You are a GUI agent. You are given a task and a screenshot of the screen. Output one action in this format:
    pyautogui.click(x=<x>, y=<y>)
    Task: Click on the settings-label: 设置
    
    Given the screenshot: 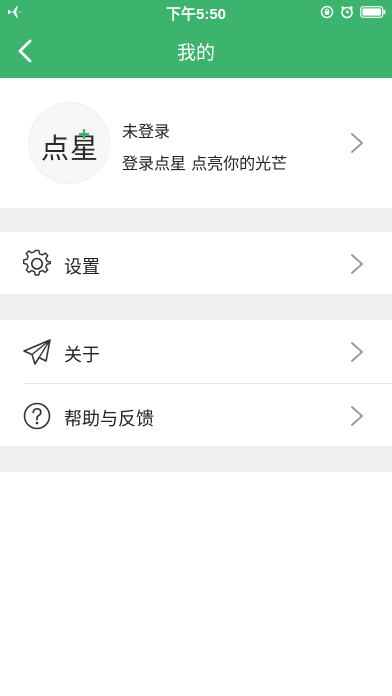 What is the action you would take?
    pyautogui.click(x=82, y=267)
    